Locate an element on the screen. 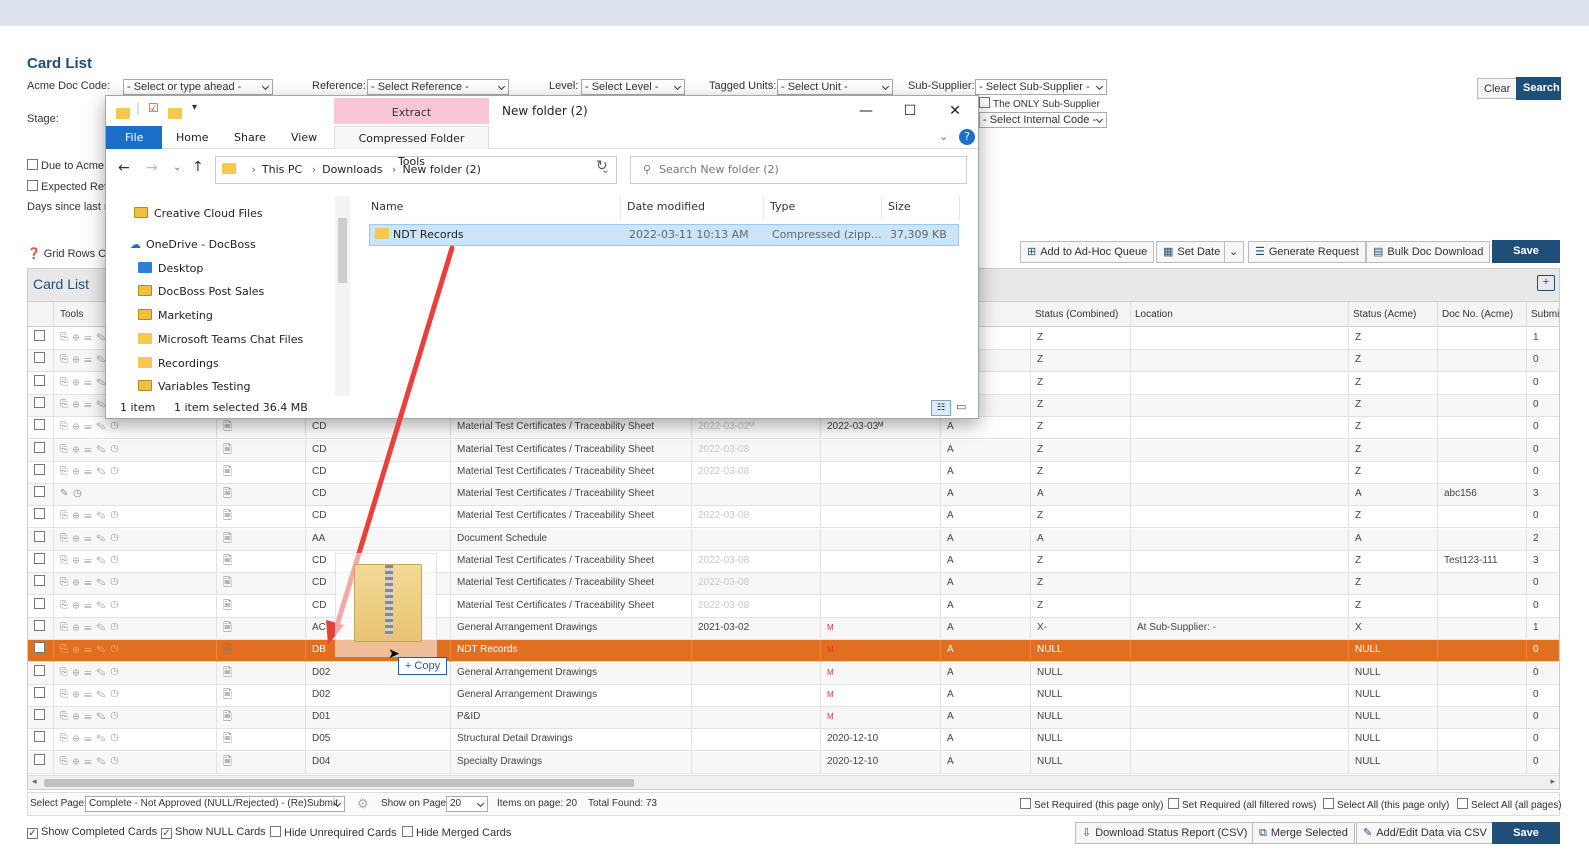 The width and height of the screenshot is (1589, 862). drag-arrow is located at coordinates (390, 445).